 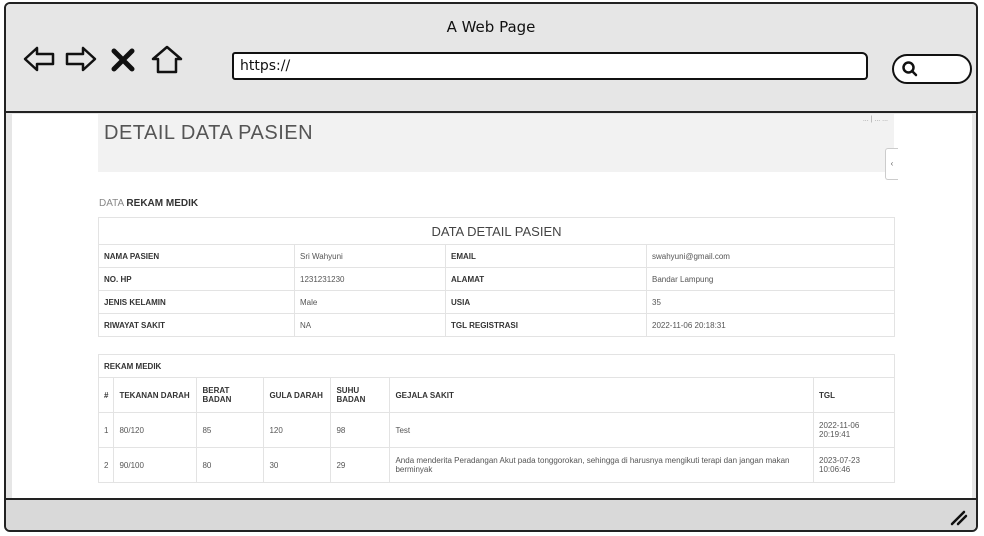 What do you see at coordinates (958, 516) in the screenshot?
I see `resize-grip-icon` at bounding box center [958, 516].